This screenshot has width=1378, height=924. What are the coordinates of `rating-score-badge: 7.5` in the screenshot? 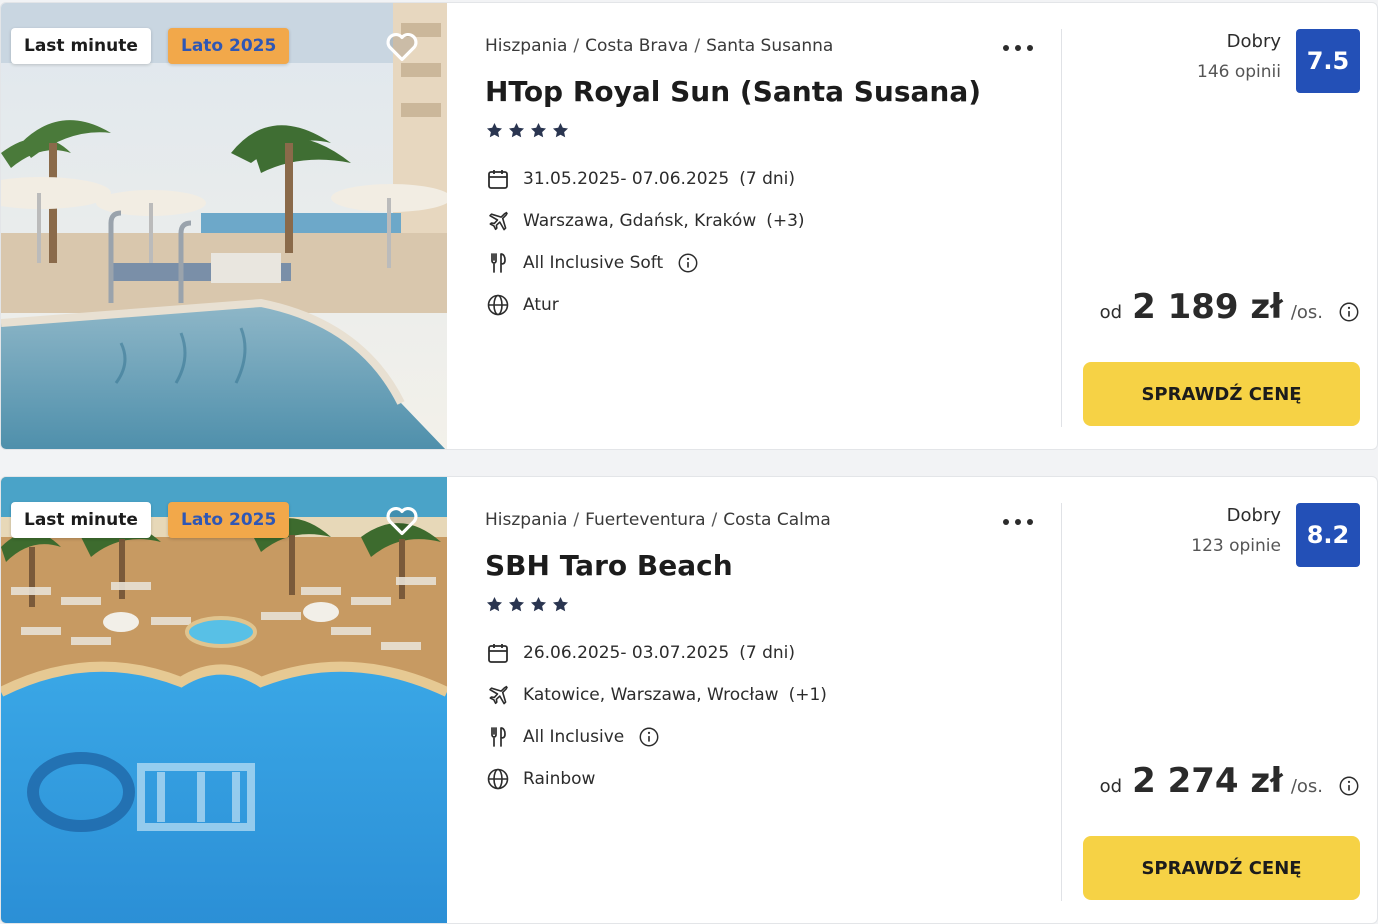 It's located at (1328, 61).